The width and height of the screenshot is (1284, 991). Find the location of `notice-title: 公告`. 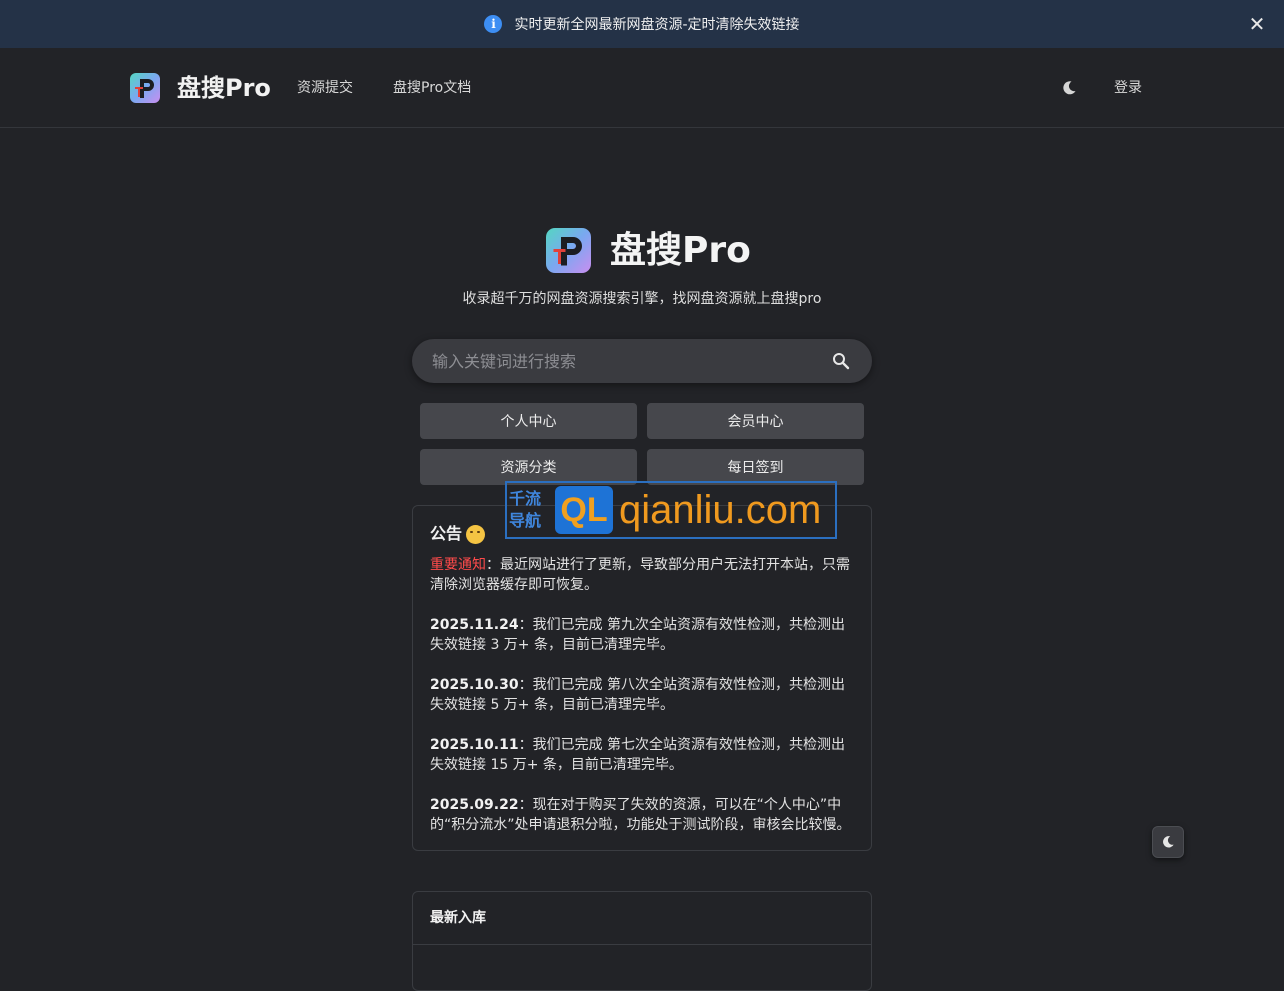

notice-title: 公告 is located at coordinates (458, 534).